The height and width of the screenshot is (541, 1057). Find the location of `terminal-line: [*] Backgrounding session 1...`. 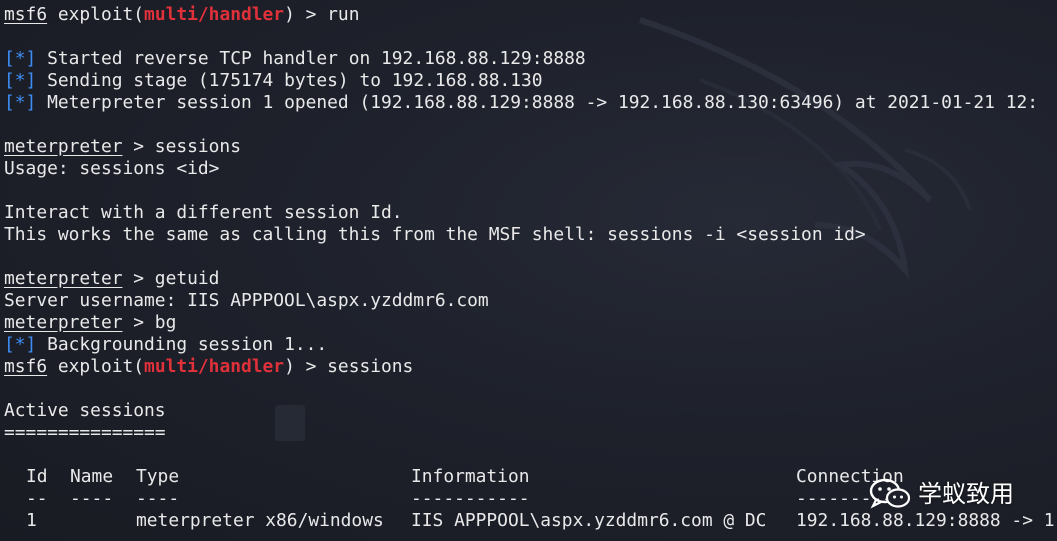

terminal-line: [*] Backgrounding session 1... is located at coordinates (530, 345).